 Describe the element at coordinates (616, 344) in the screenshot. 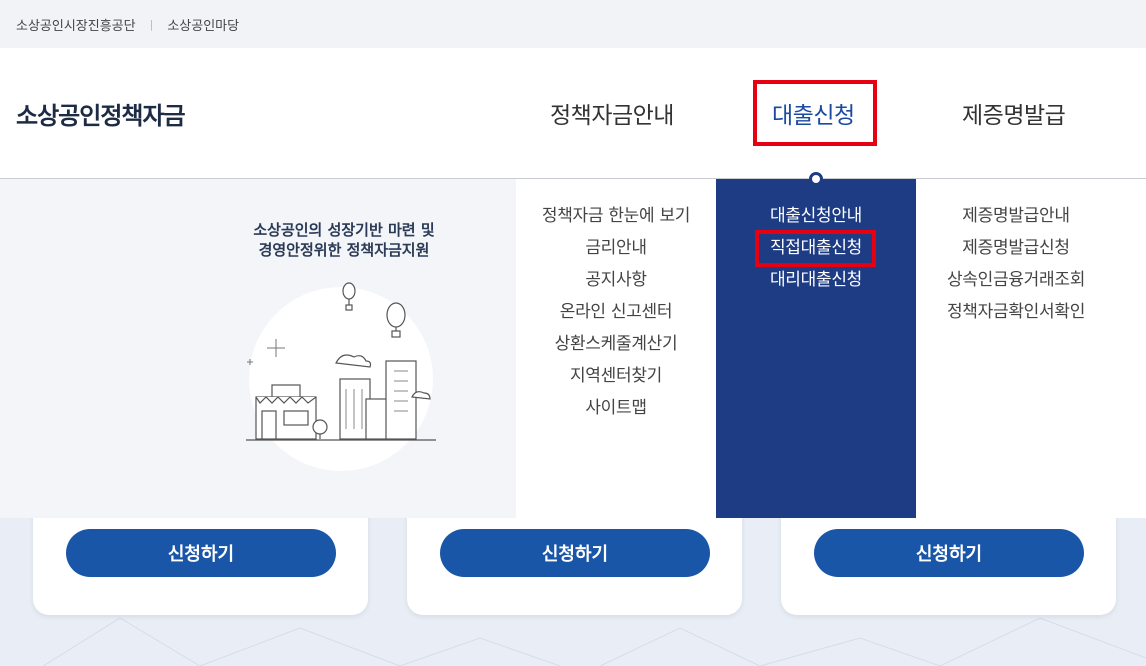

I see `menu-item-repayment-calculator: 상환스케줄계산기` at that location.